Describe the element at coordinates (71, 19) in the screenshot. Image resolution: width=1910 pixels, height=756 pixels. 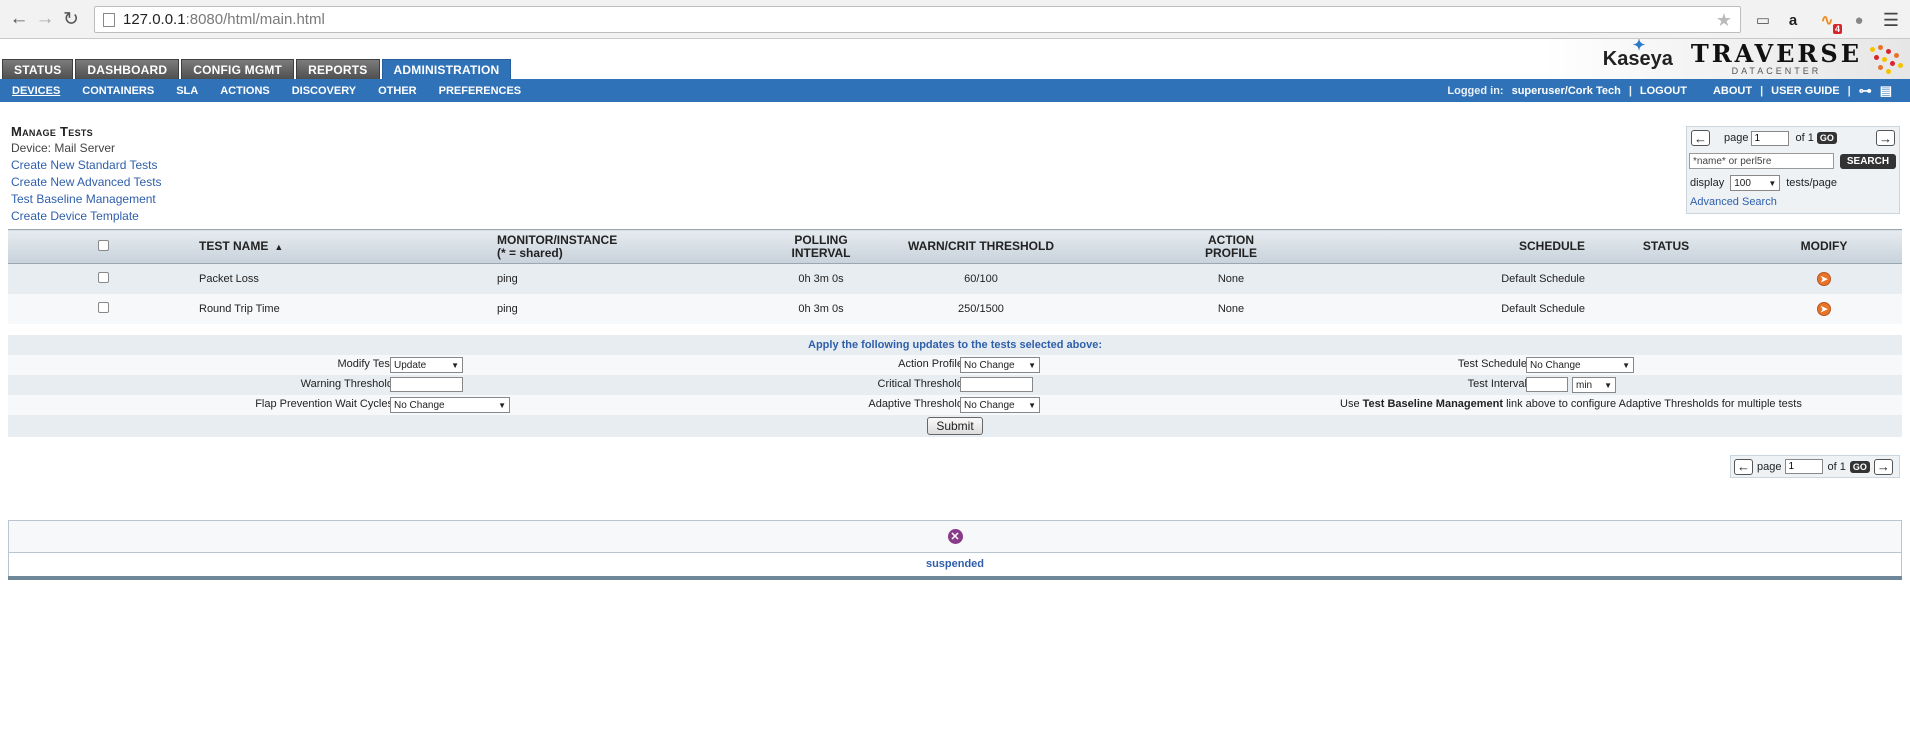
I see `reload-icon: ↻` at that location.